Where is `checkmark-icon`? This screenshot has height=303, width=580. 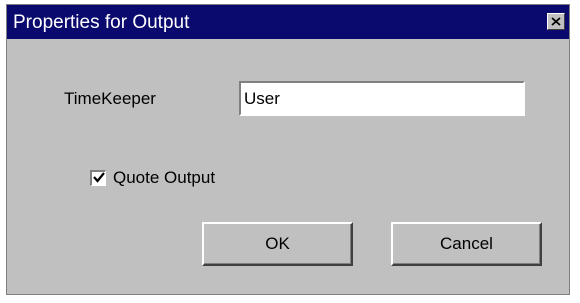
checkmark-icon is located at coordinates (98, 179).